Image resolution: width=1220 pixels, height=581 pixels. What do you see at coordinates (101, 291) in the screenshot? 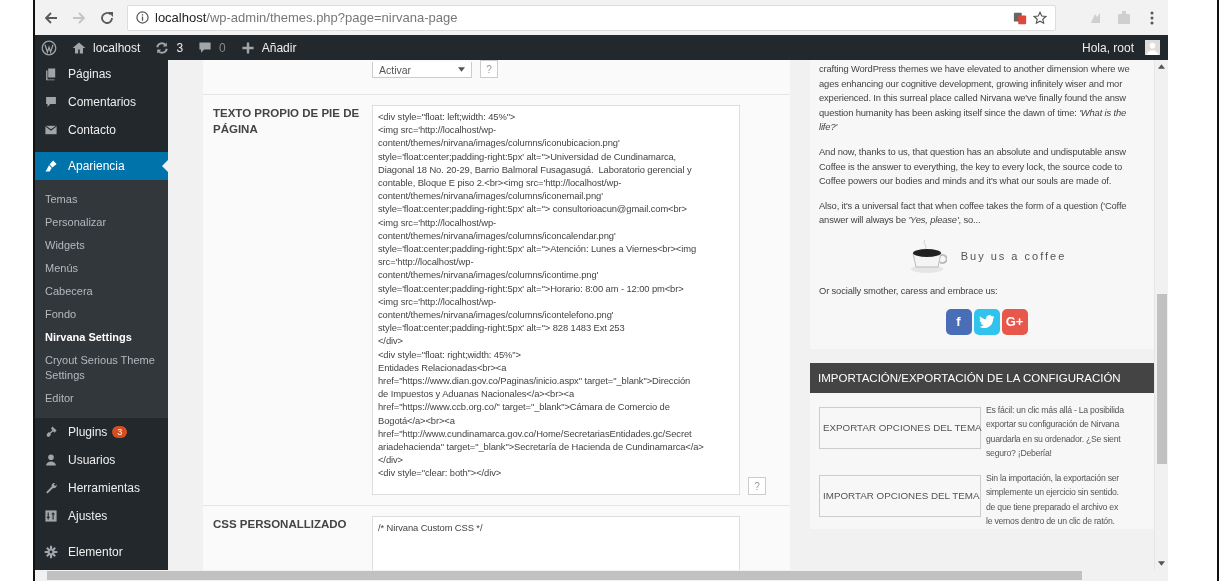
I see `submenu-item: Cabecera` at bounding box center [101, 291].